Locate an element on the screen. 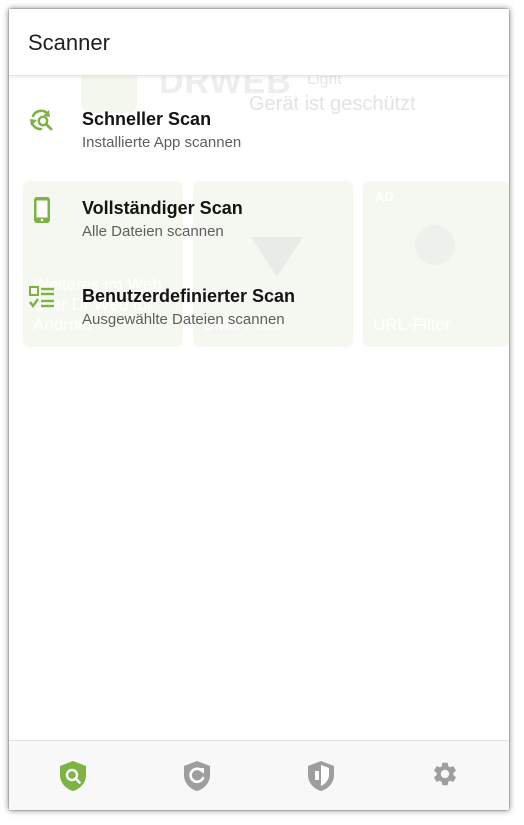 The height and width of the screenshot is (825, 524). full-scan-subtitle: Alle Dateien scannen is located at coordinates (153, 231).